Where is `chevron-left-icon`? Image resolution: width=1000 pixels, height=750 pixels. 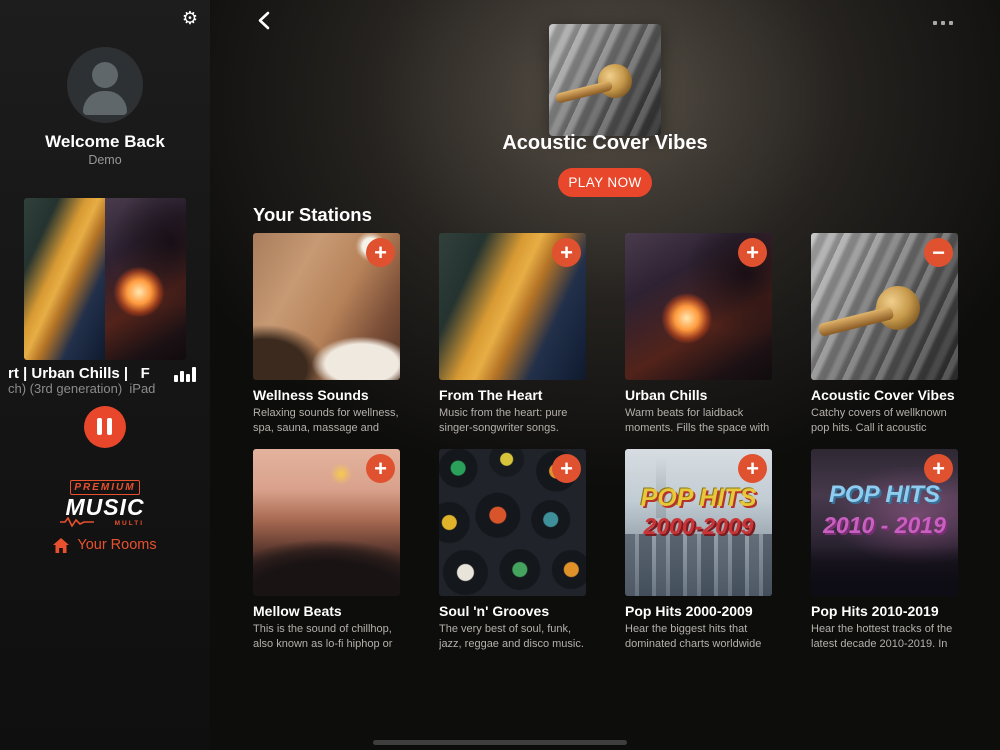
chevron-left-icon is located at coordinates (264, 20).